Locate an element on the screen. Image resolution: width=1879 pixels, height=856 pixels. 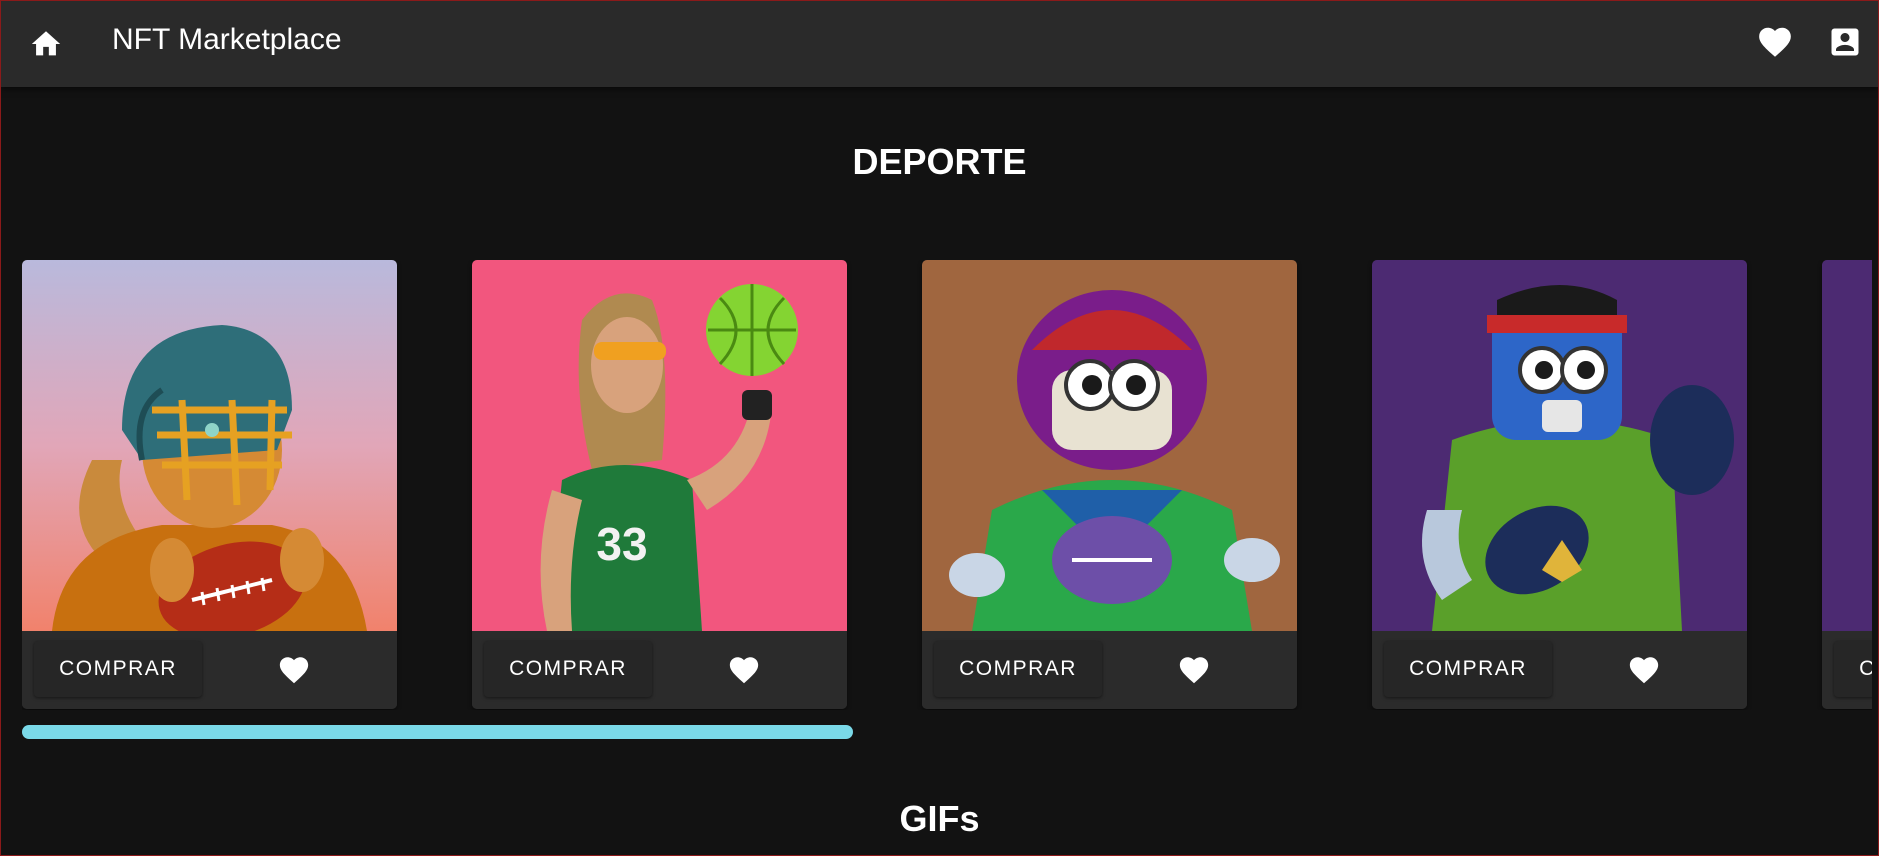
nft-image-basketball-player: 33 is located at coordinates (659, 445).